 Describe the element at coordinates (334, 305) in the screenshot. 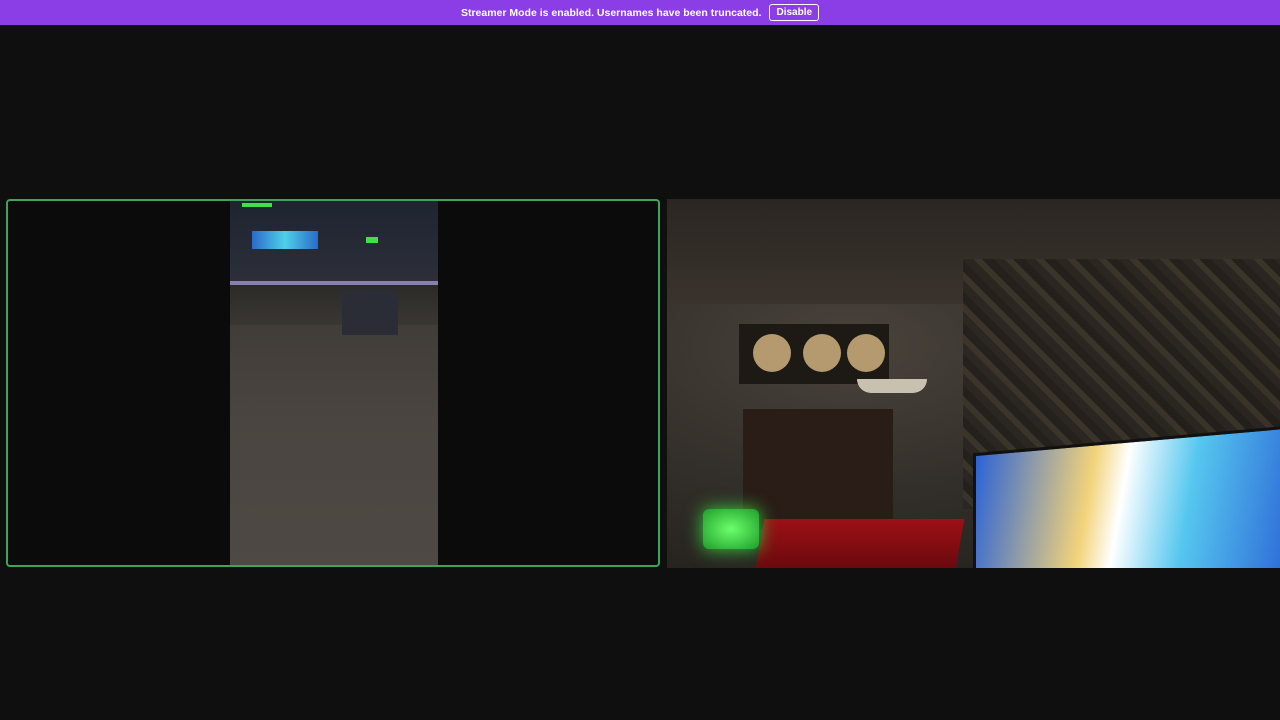

I see `desk-surface` at that location.